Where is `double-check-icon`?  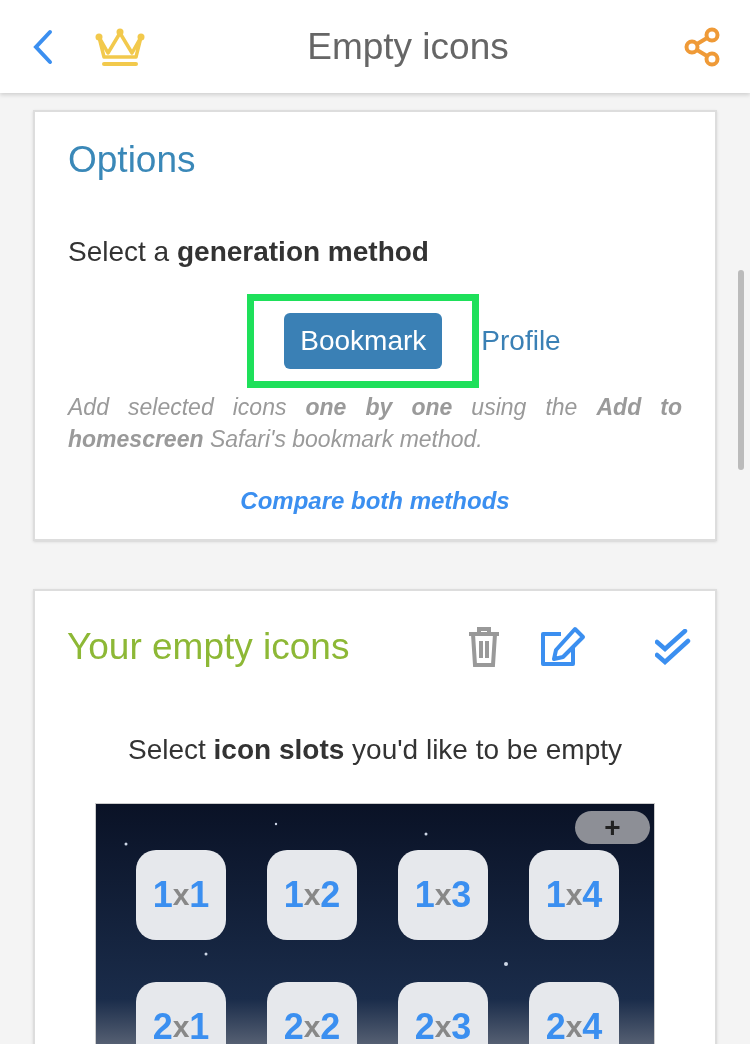
double-check-icon is located at coordinates (673, 646).